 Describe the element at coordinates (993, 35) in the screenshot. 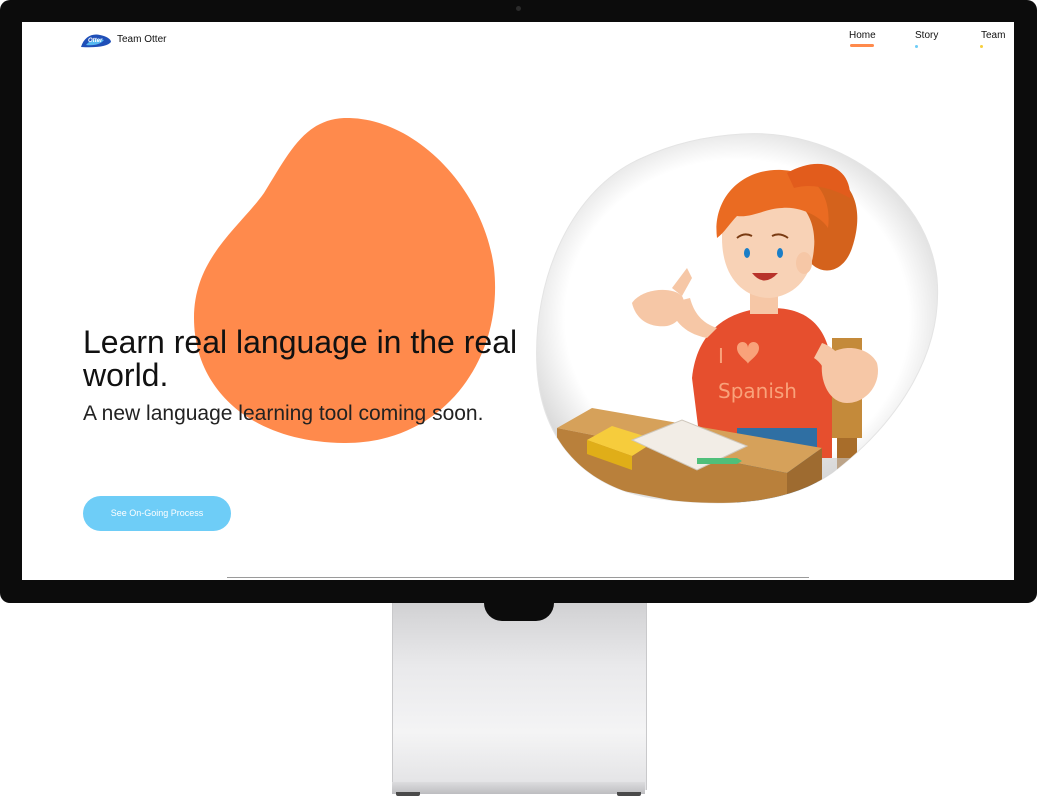

I see `nav-team: Team` at that location.